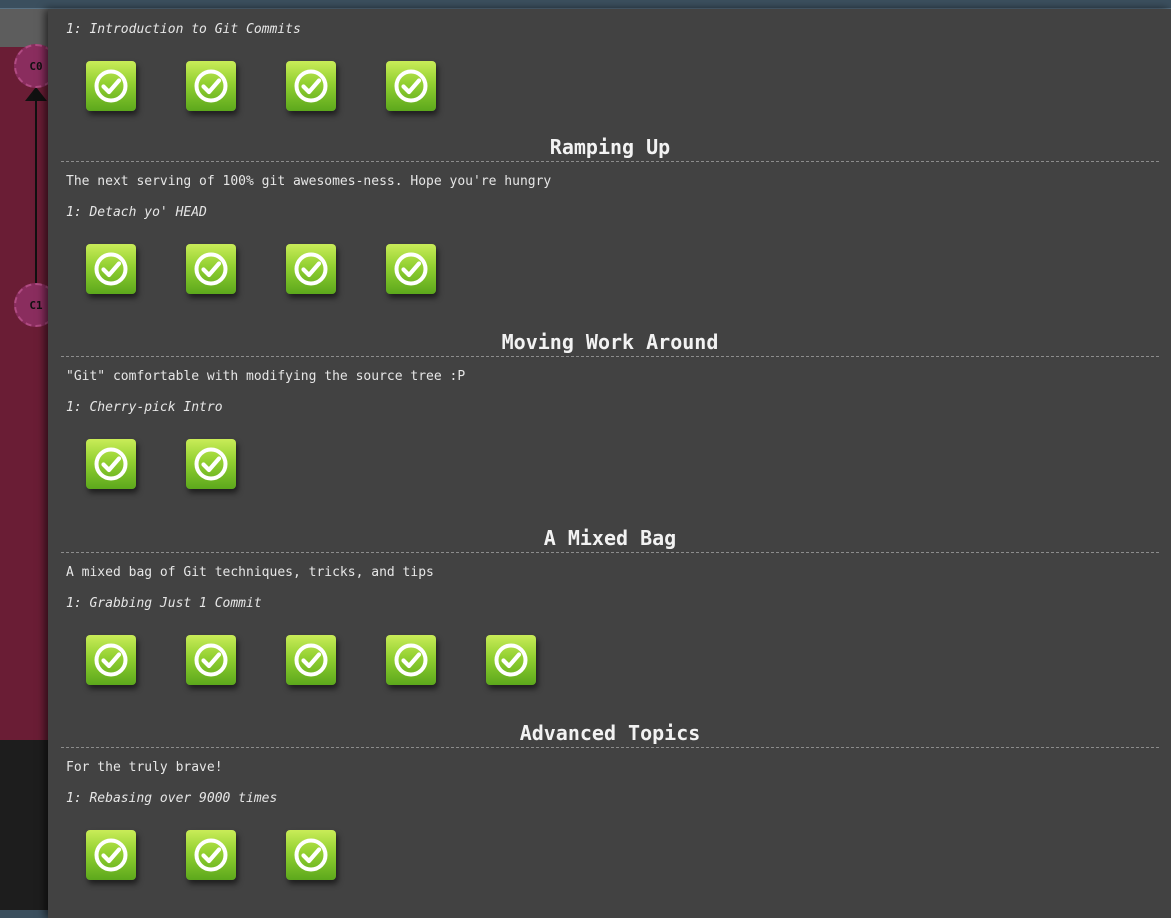 The height and width of the screenshot is (918, 1171). Describe the element at coordinates (164, 603) in the screenshot. I see `level-name: 1: Grabbing Just 1 Commit` at that location.